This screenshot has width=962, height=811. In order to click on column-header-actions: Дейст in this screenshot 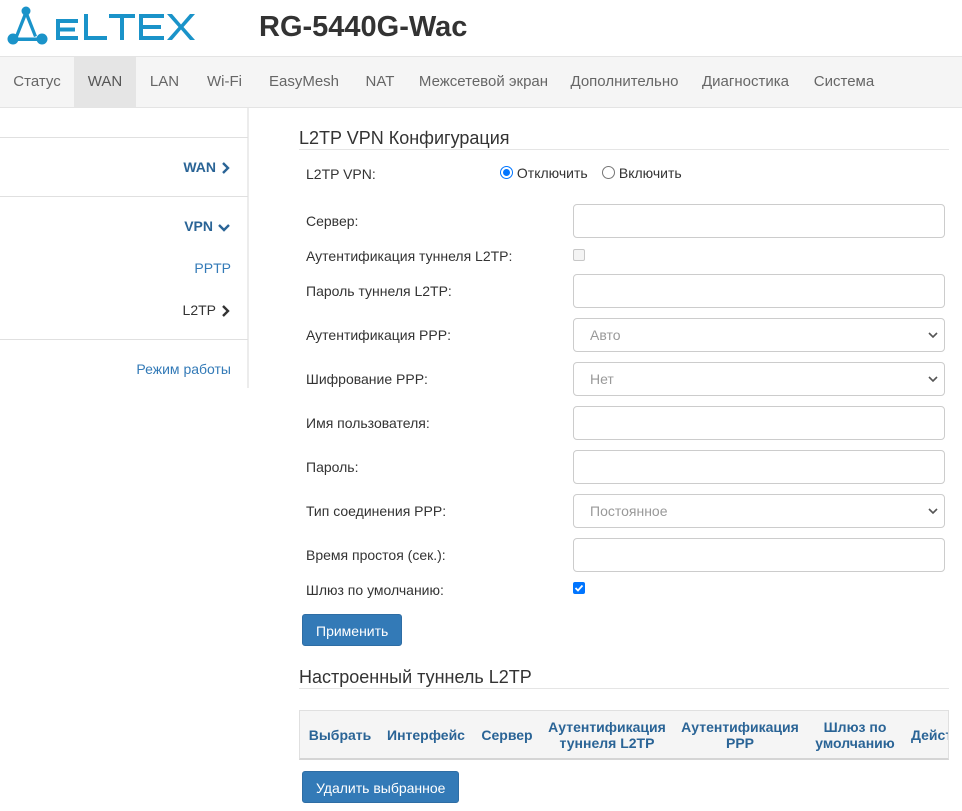, I will do `click(930, 735)`.